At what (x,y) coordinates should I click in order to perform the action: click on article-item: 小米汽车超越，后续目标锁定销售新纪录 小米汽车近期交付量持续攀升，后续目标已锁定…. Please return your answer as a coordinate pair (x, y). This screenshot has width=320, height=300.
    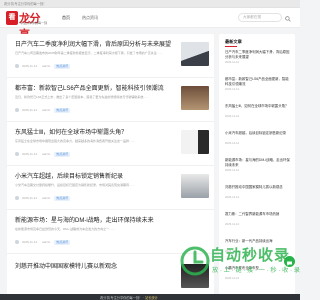
    Looking at the image, I should click on (110, 188).